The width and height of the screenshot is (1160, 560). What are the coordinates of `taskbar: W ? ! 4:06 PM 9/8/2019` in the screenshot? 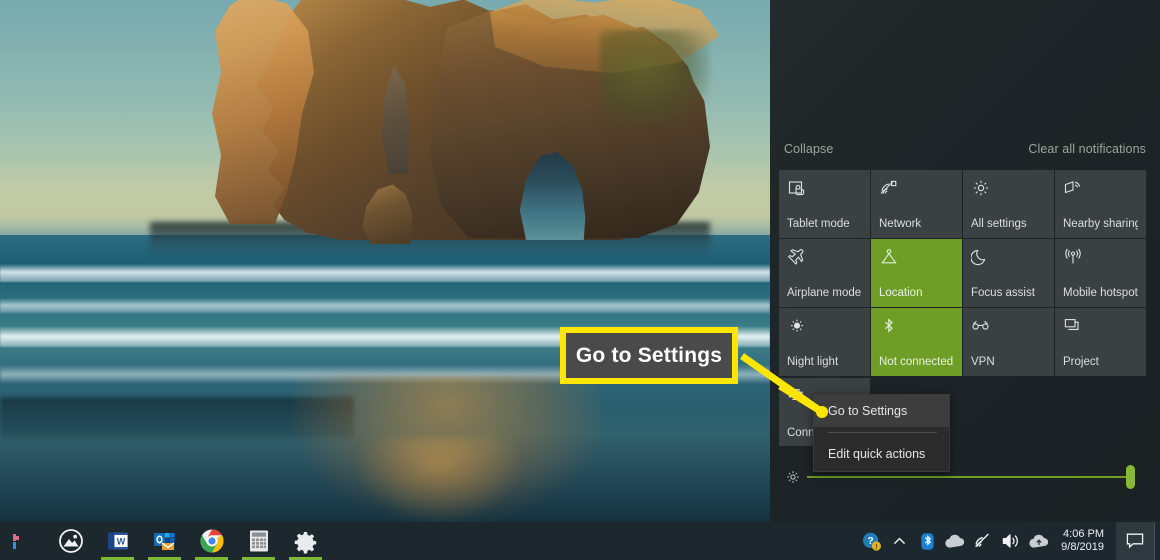 It's located at (580, 541).